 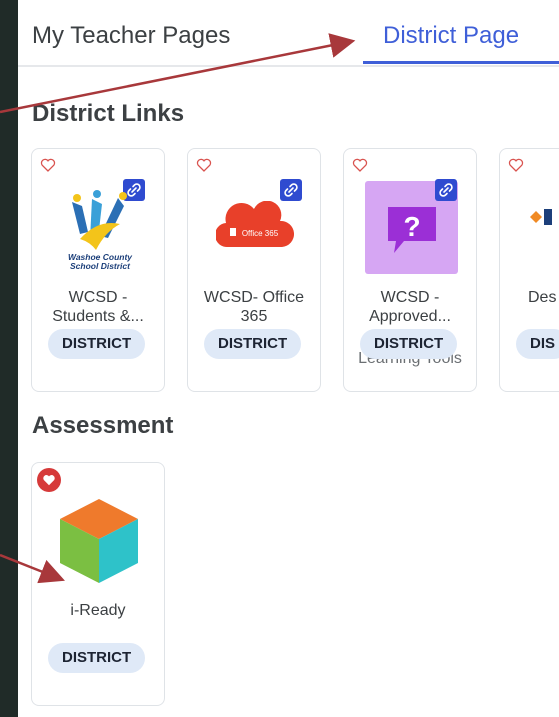 What do you see at coordinates (541, 217) in the screenshot?
I see `partial-logo` at bounding box center [541, 217].